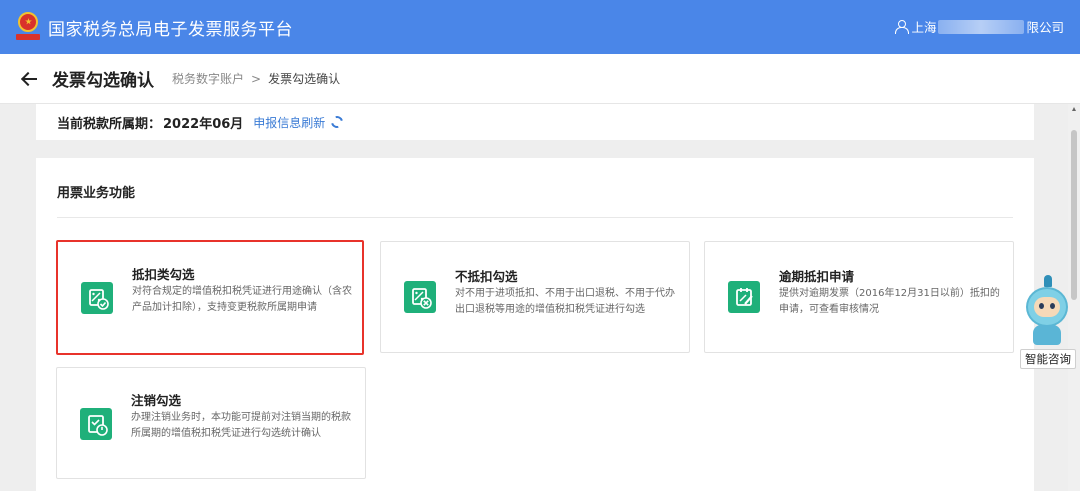  I want to click on page-header: 发票勾选确认 税务数字账户 > 发票勾选确认, so click(540, 79).